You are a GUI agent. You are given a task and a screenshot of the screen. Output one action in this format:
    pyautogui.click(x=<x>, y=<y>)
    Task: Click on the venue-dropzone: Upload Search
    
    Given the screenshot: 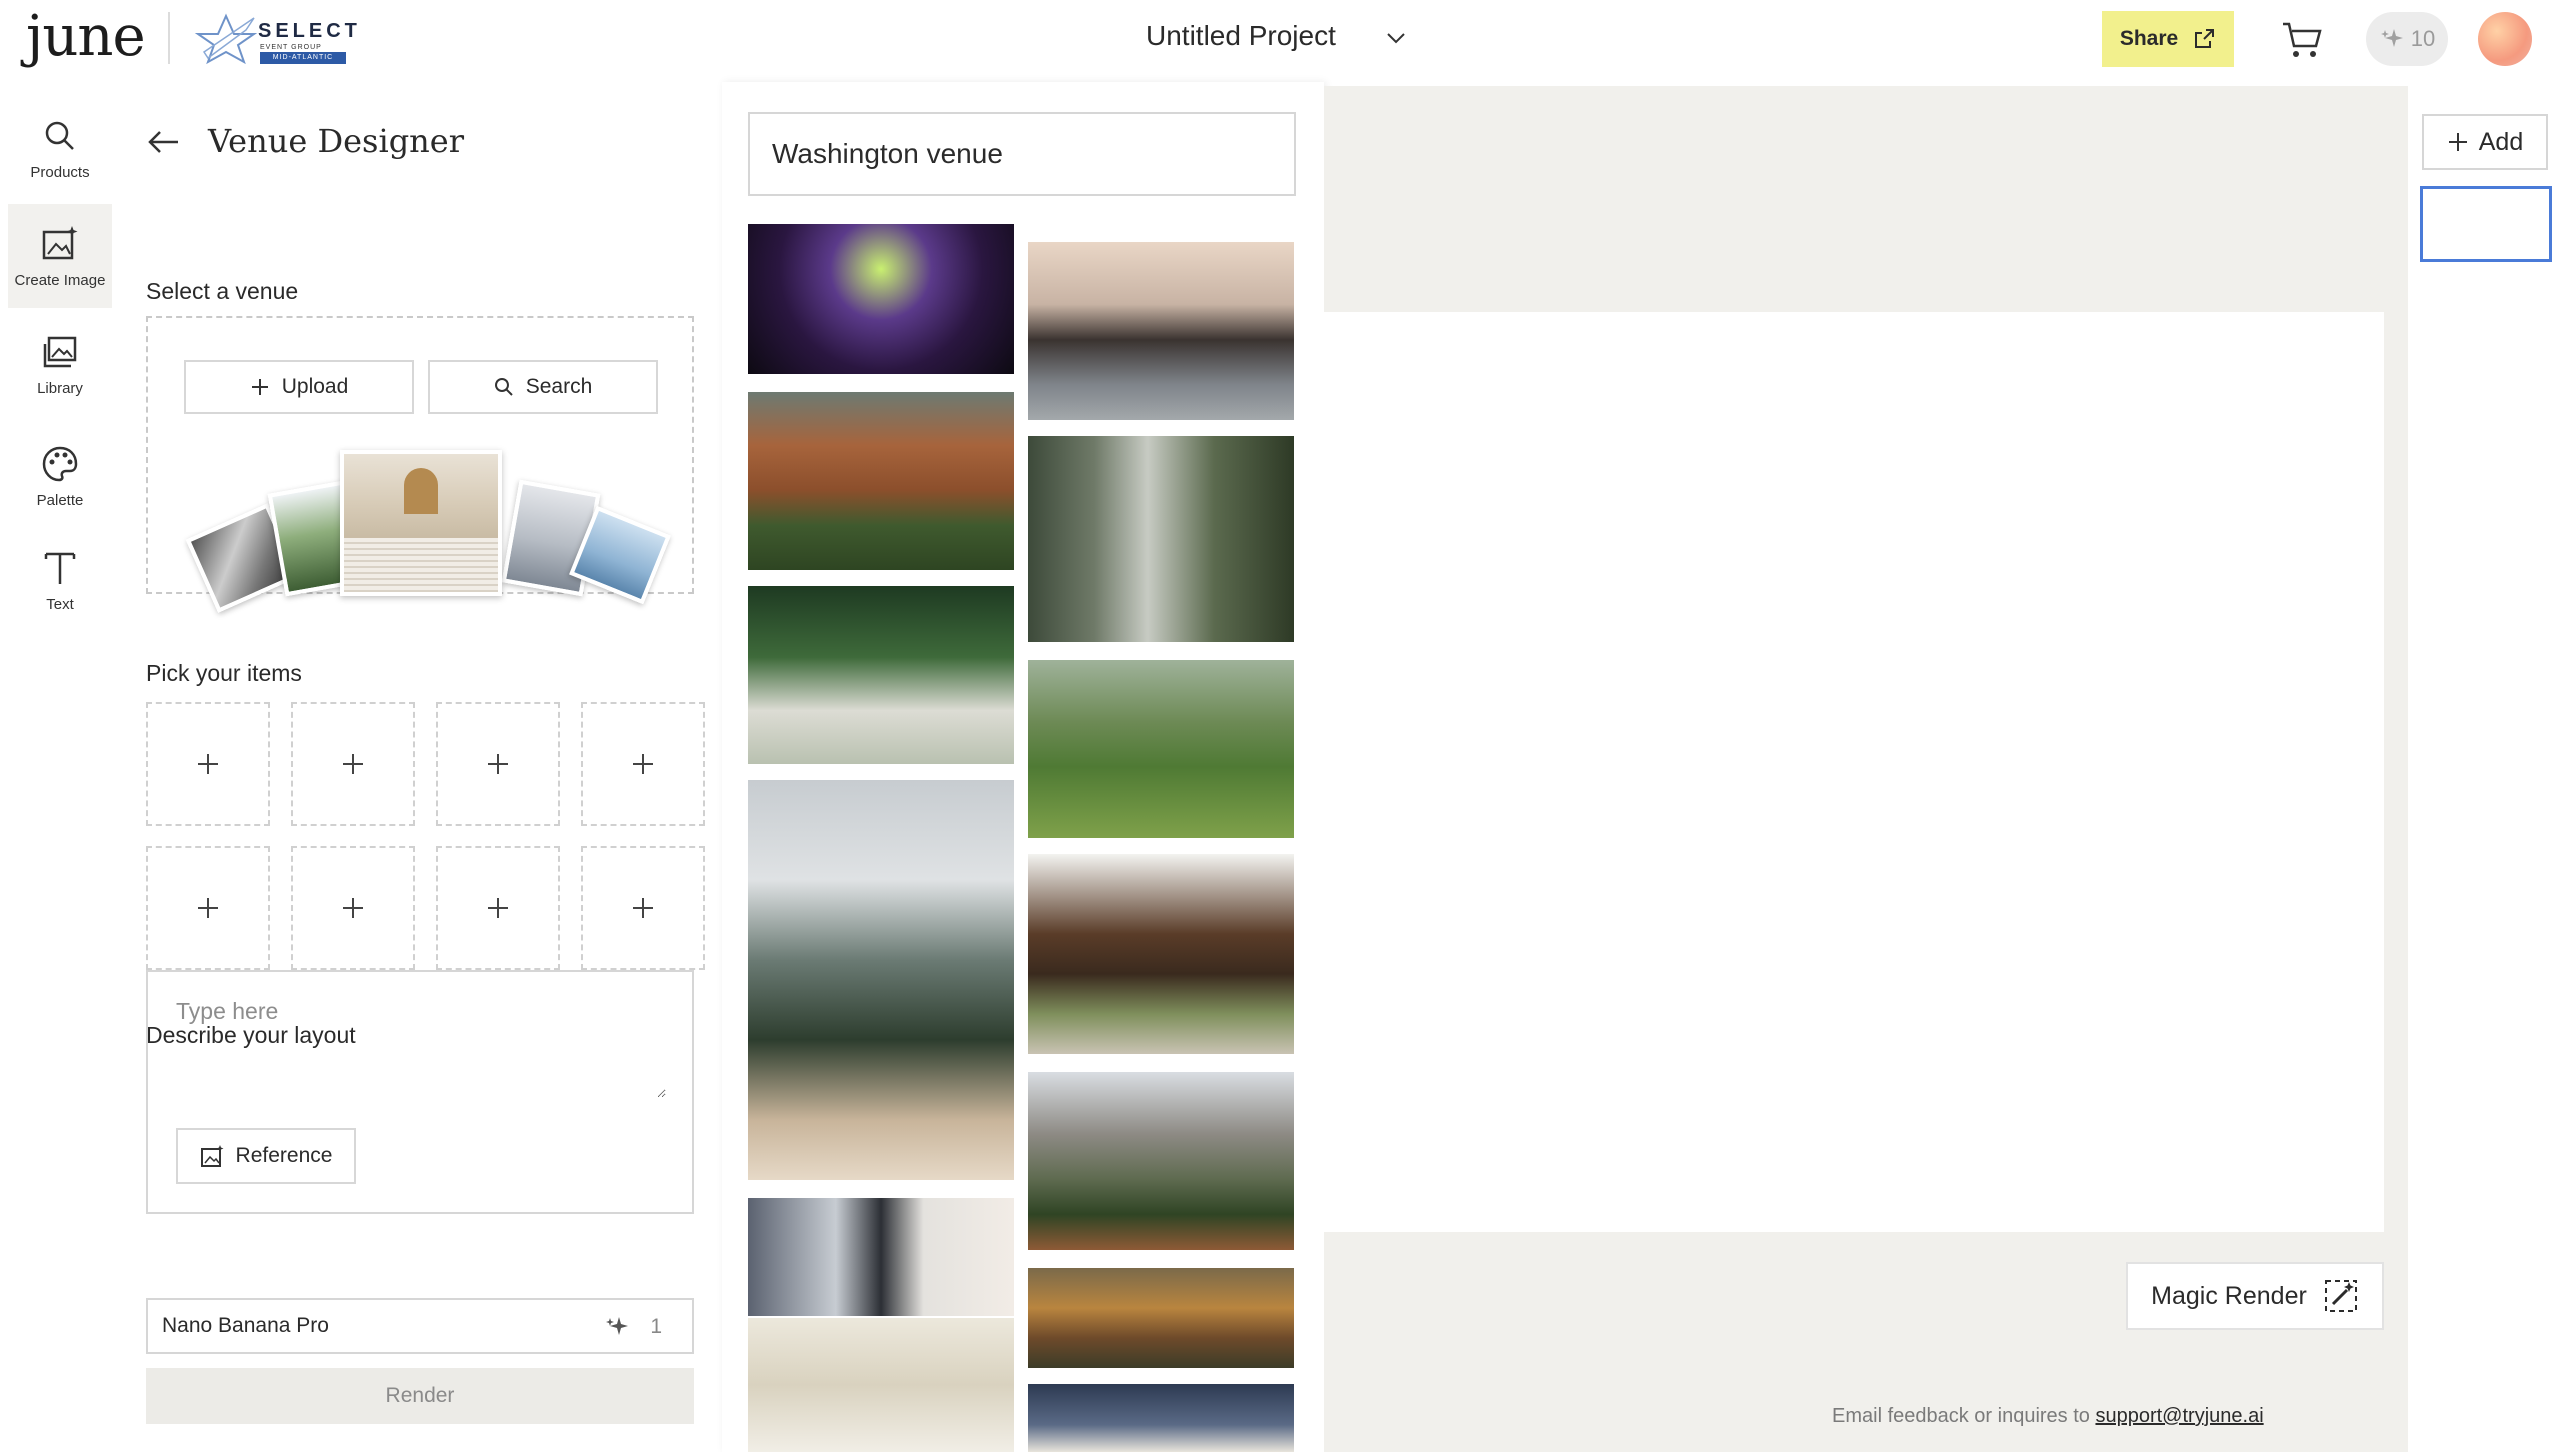 What is the action you would take?
    pyautogui.click(x=420, y=464)
    